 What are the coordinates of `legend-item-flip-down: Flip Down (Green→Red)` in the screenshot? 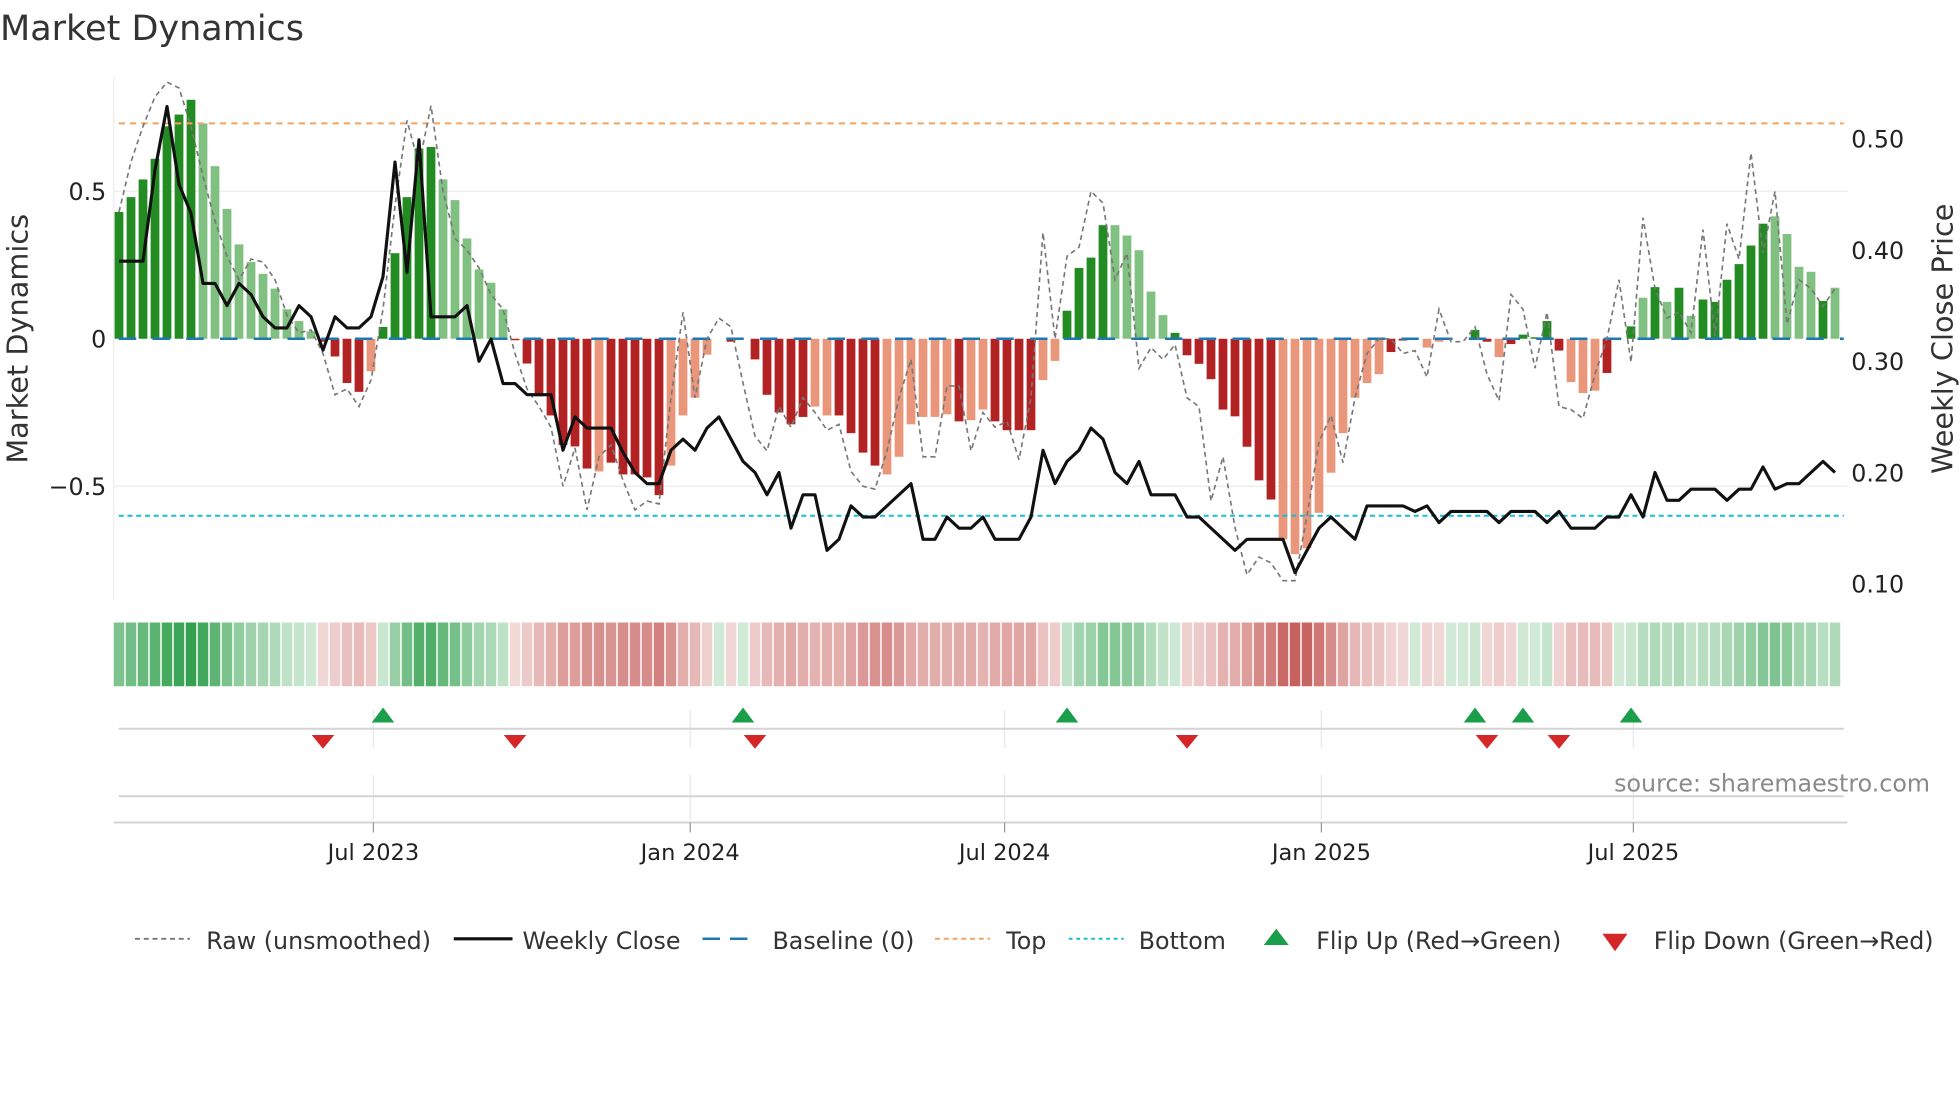 It's located at (1768, 941).